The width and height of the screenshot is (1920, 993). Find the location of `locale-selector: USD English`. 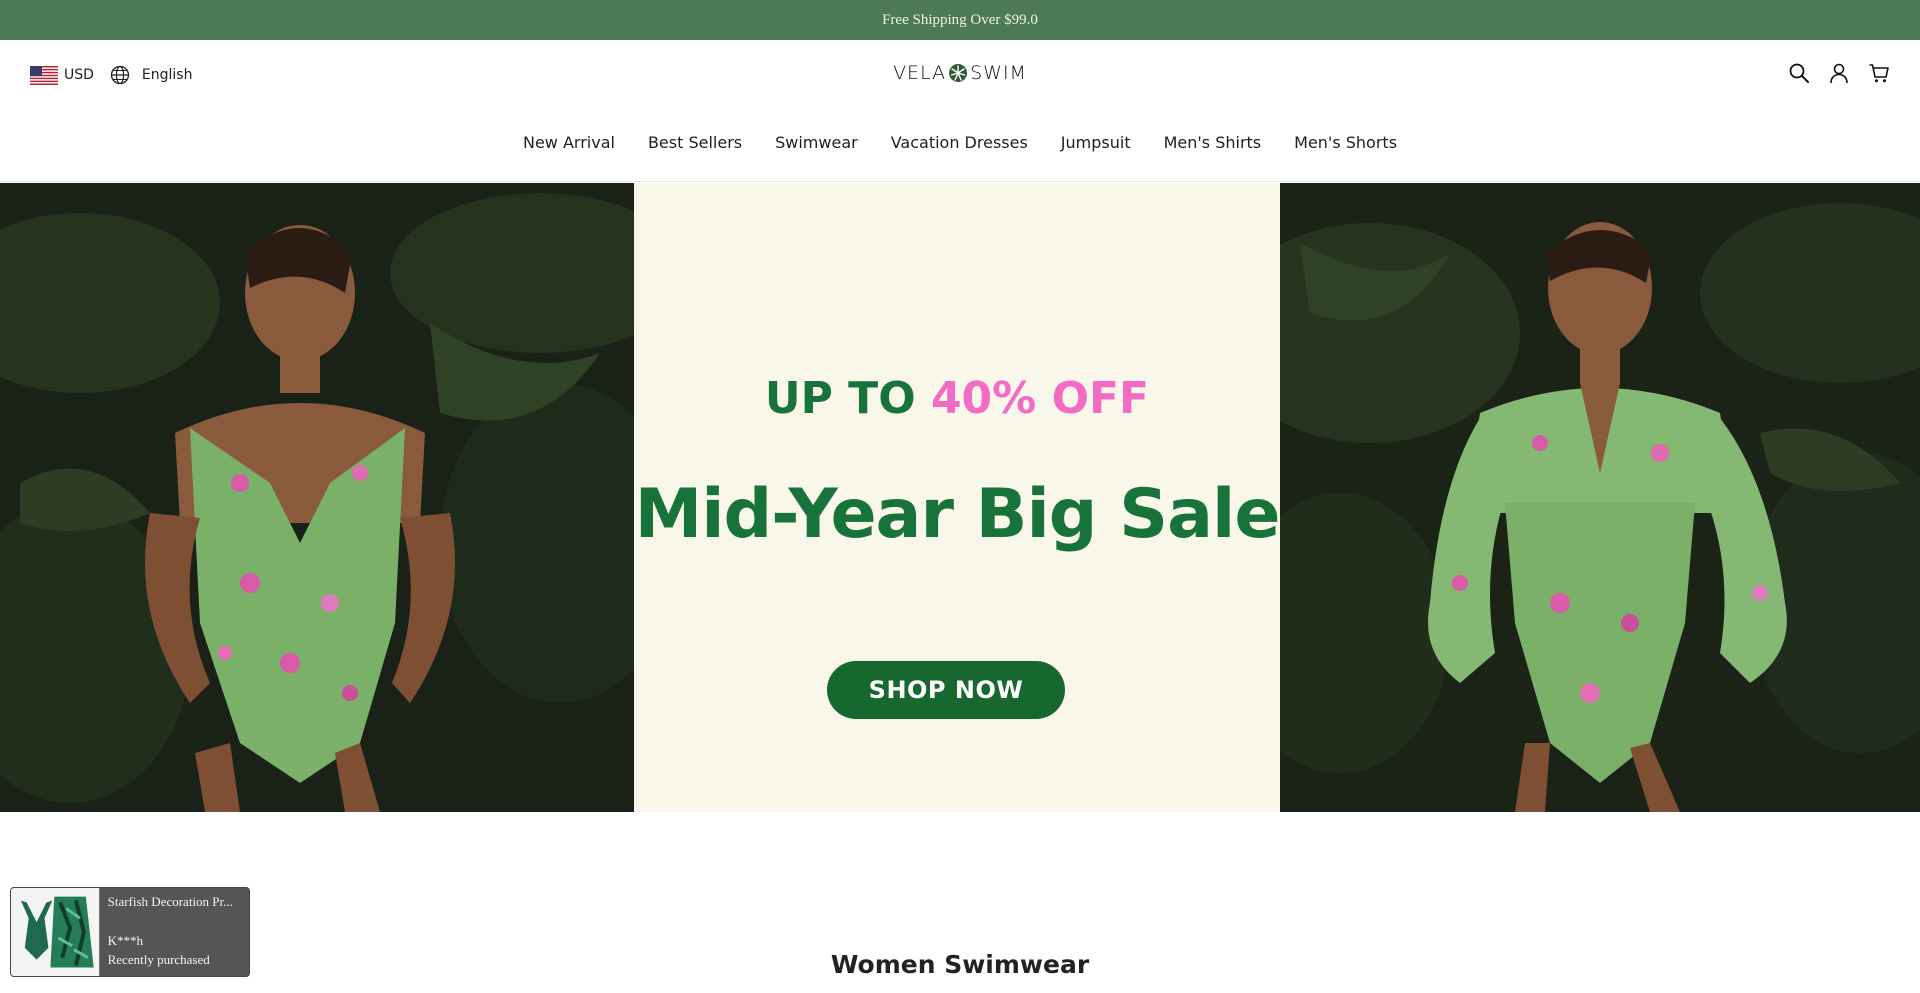

locale-selector: USD English is located at coordinates (111, 75).